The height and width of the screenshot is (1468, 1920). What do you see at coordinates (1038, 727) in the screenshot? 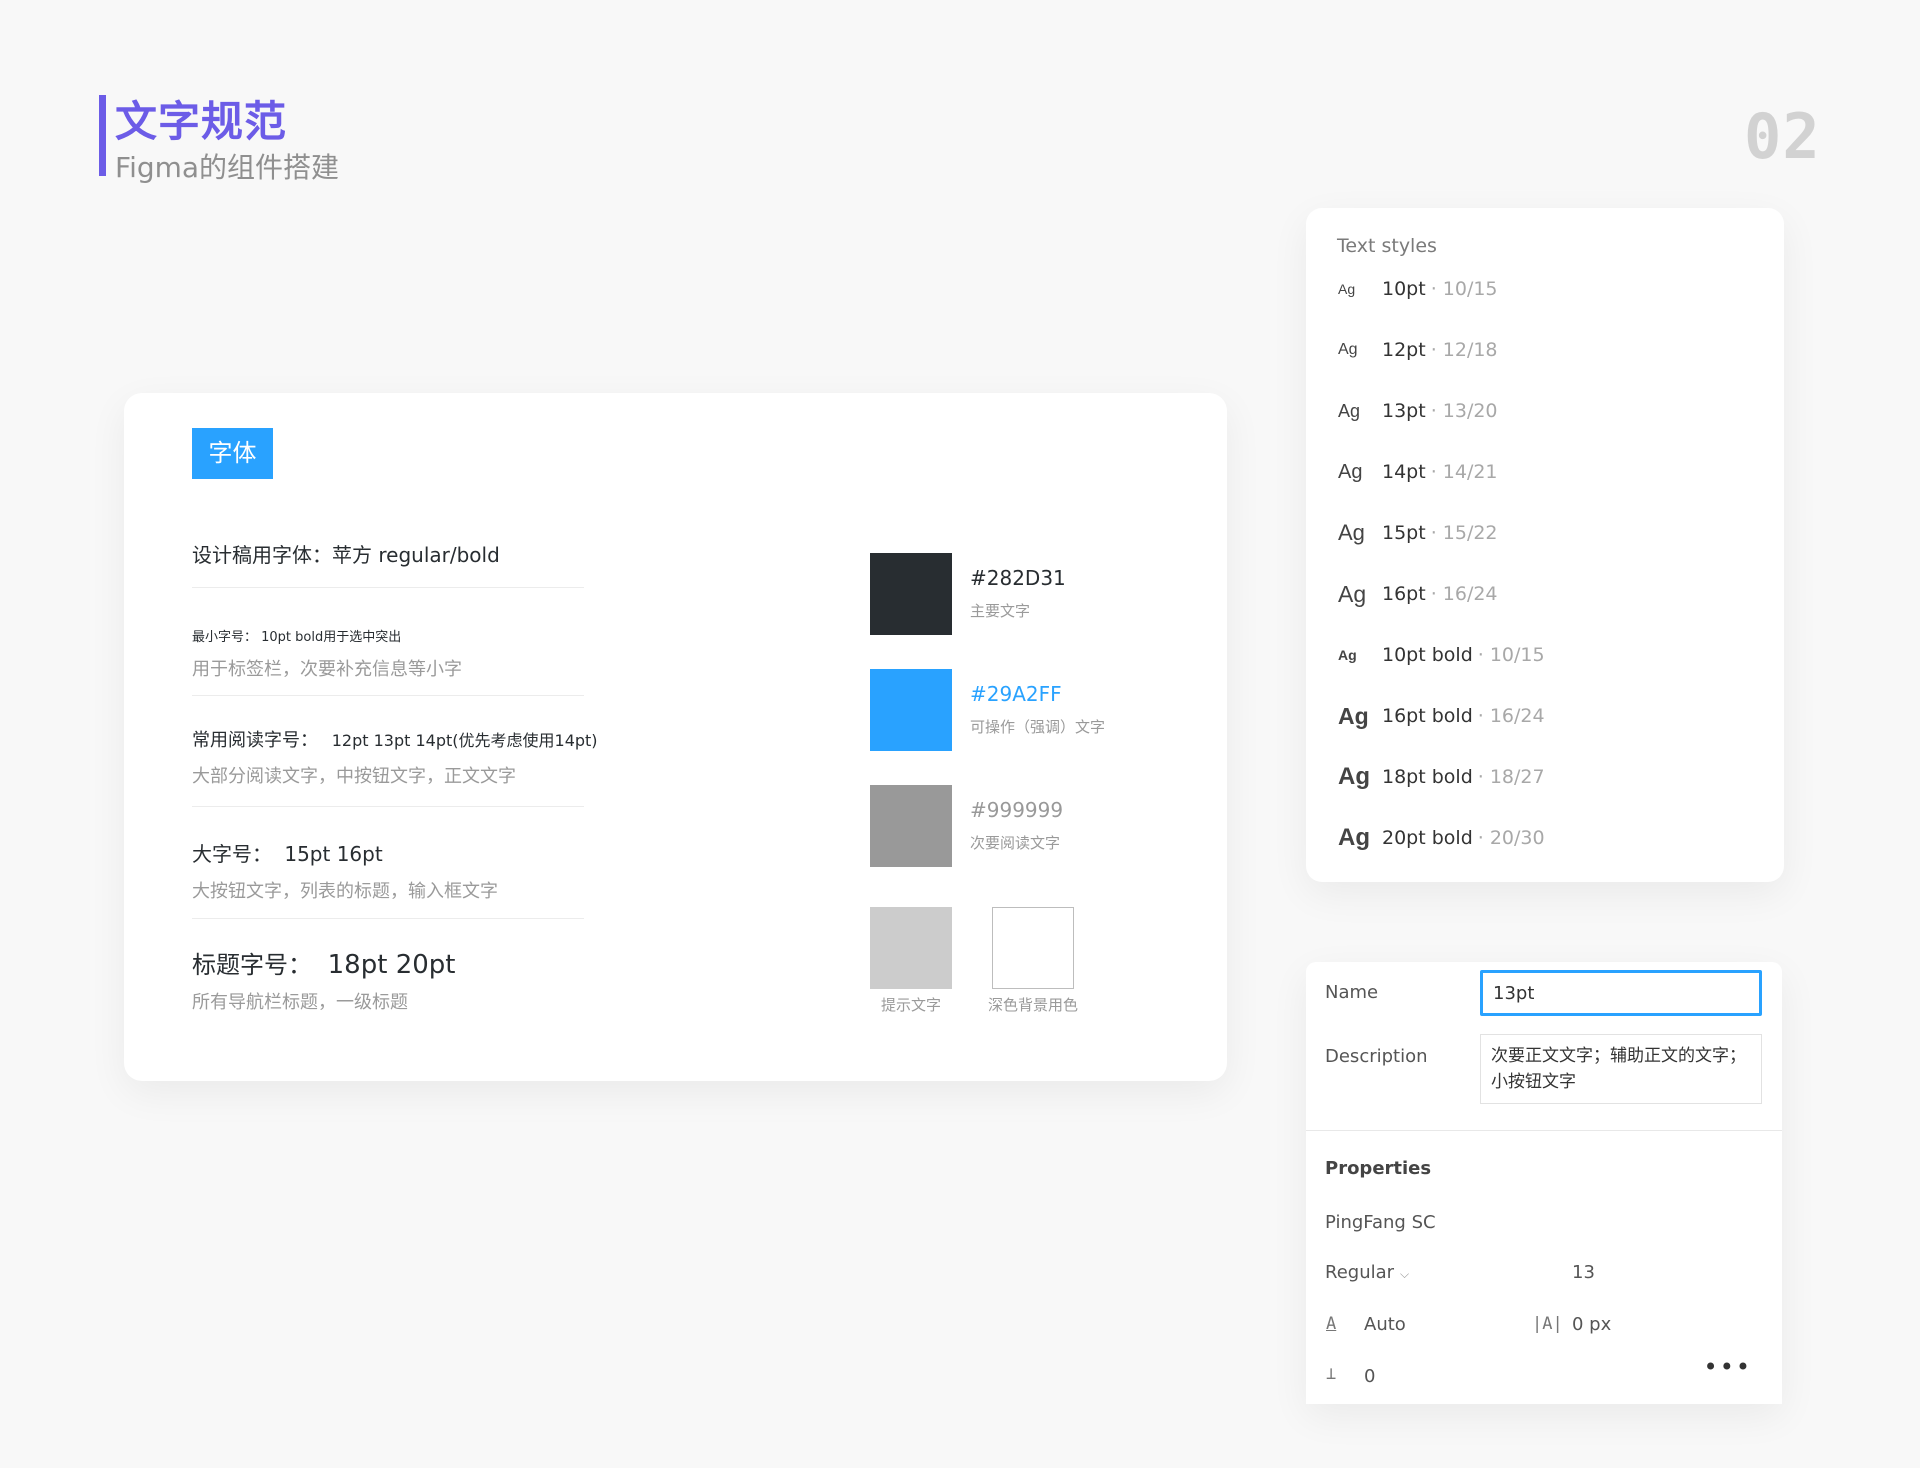
I see `color-note: 可操作（强调）文字` at bounding box center [1038, 727].